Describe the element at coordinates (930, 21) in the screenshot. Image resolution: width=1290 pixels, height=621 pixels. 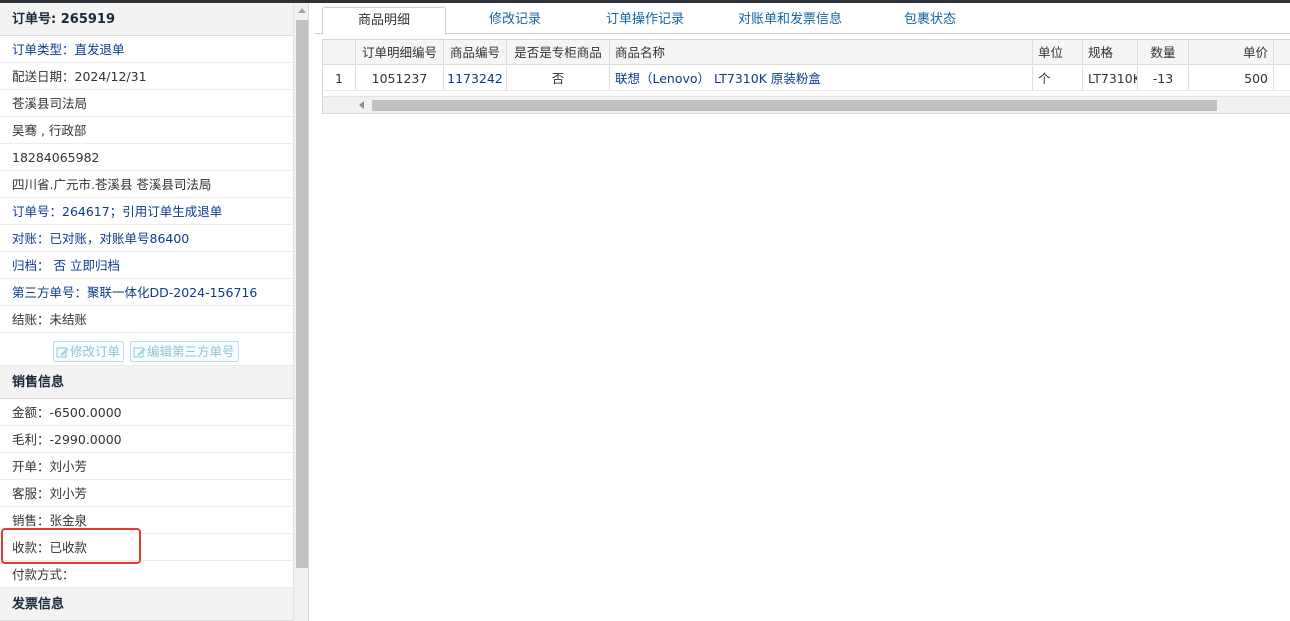
I see `tab-package-status: 包裹状态` at that location.